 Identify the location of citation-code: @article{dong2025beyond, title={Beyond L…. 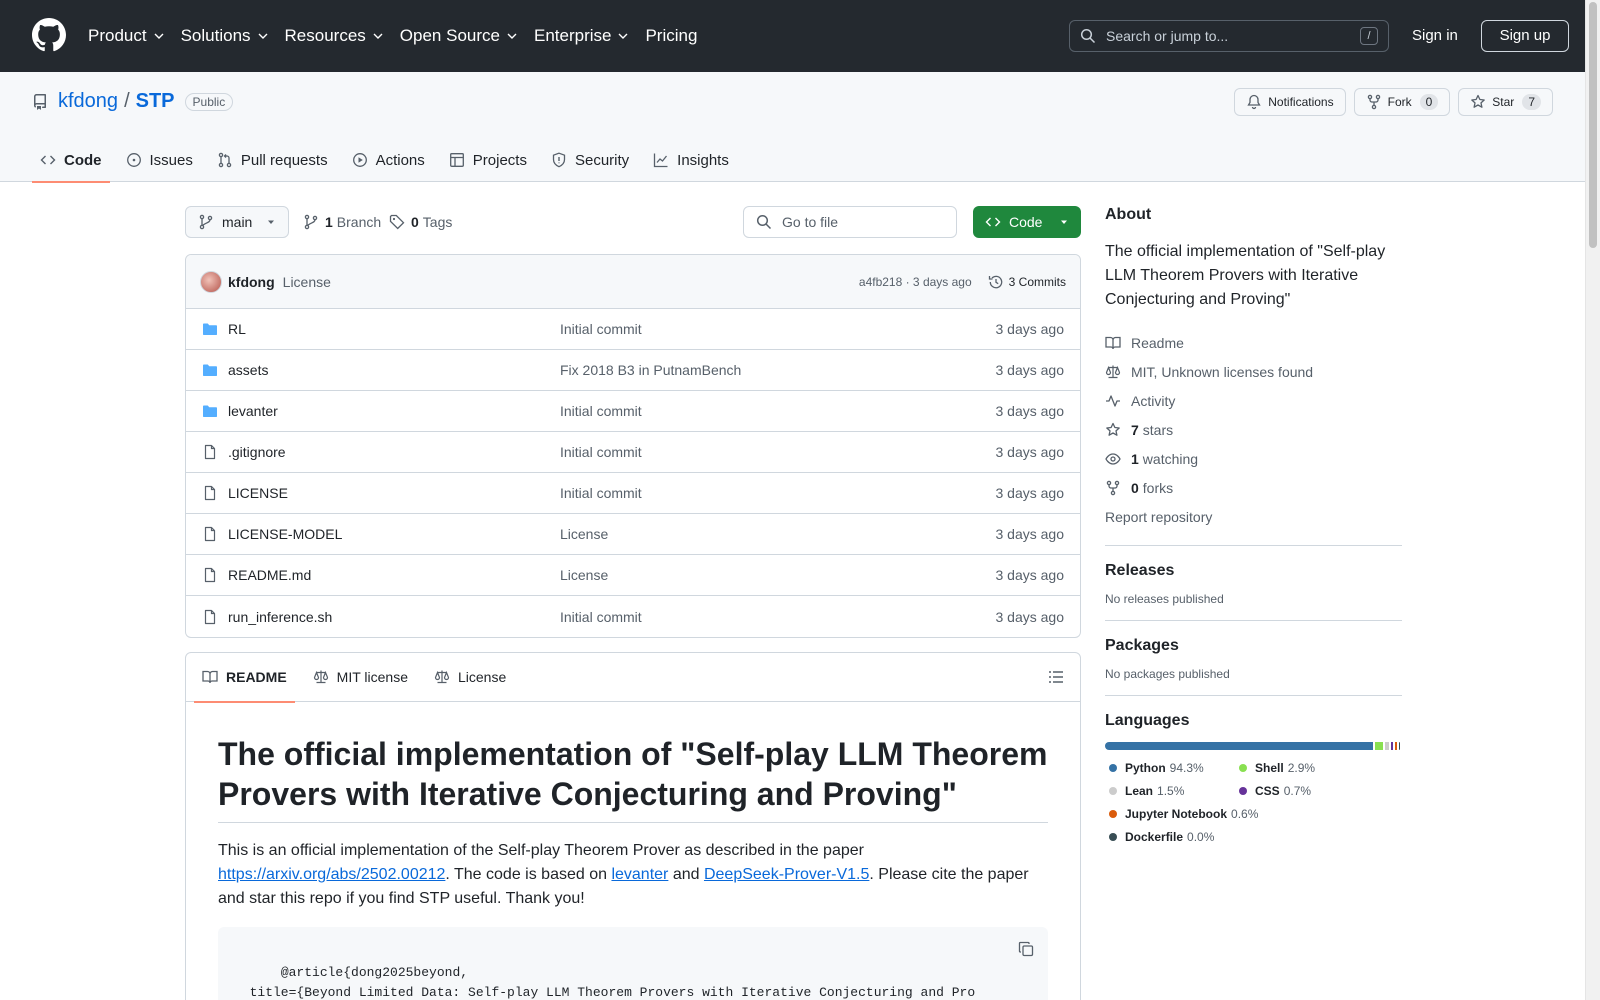
(612, 982).